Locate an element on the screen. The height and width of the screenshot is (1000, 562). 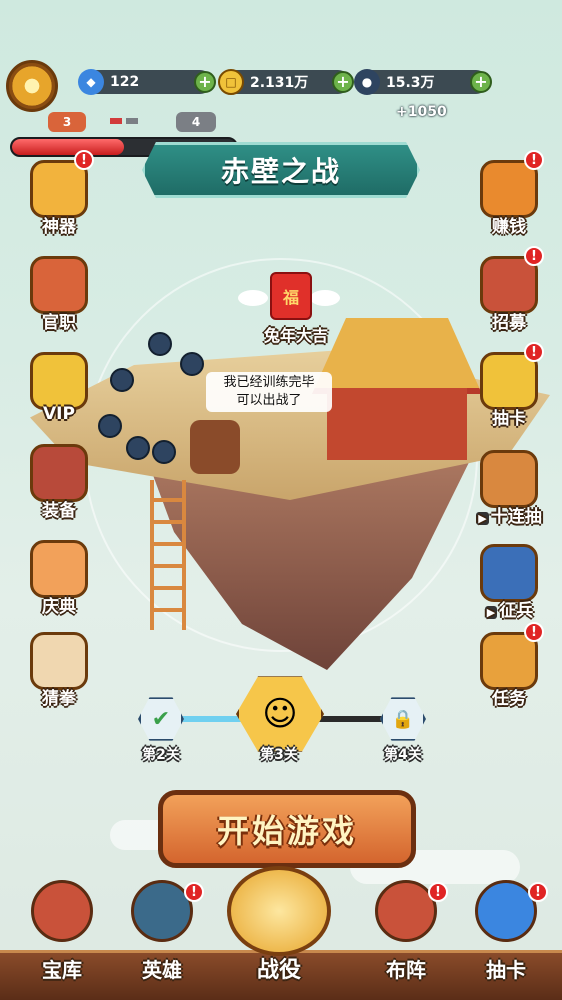
left-menu-item-0: 神器! is located at coordinates (59, 193).